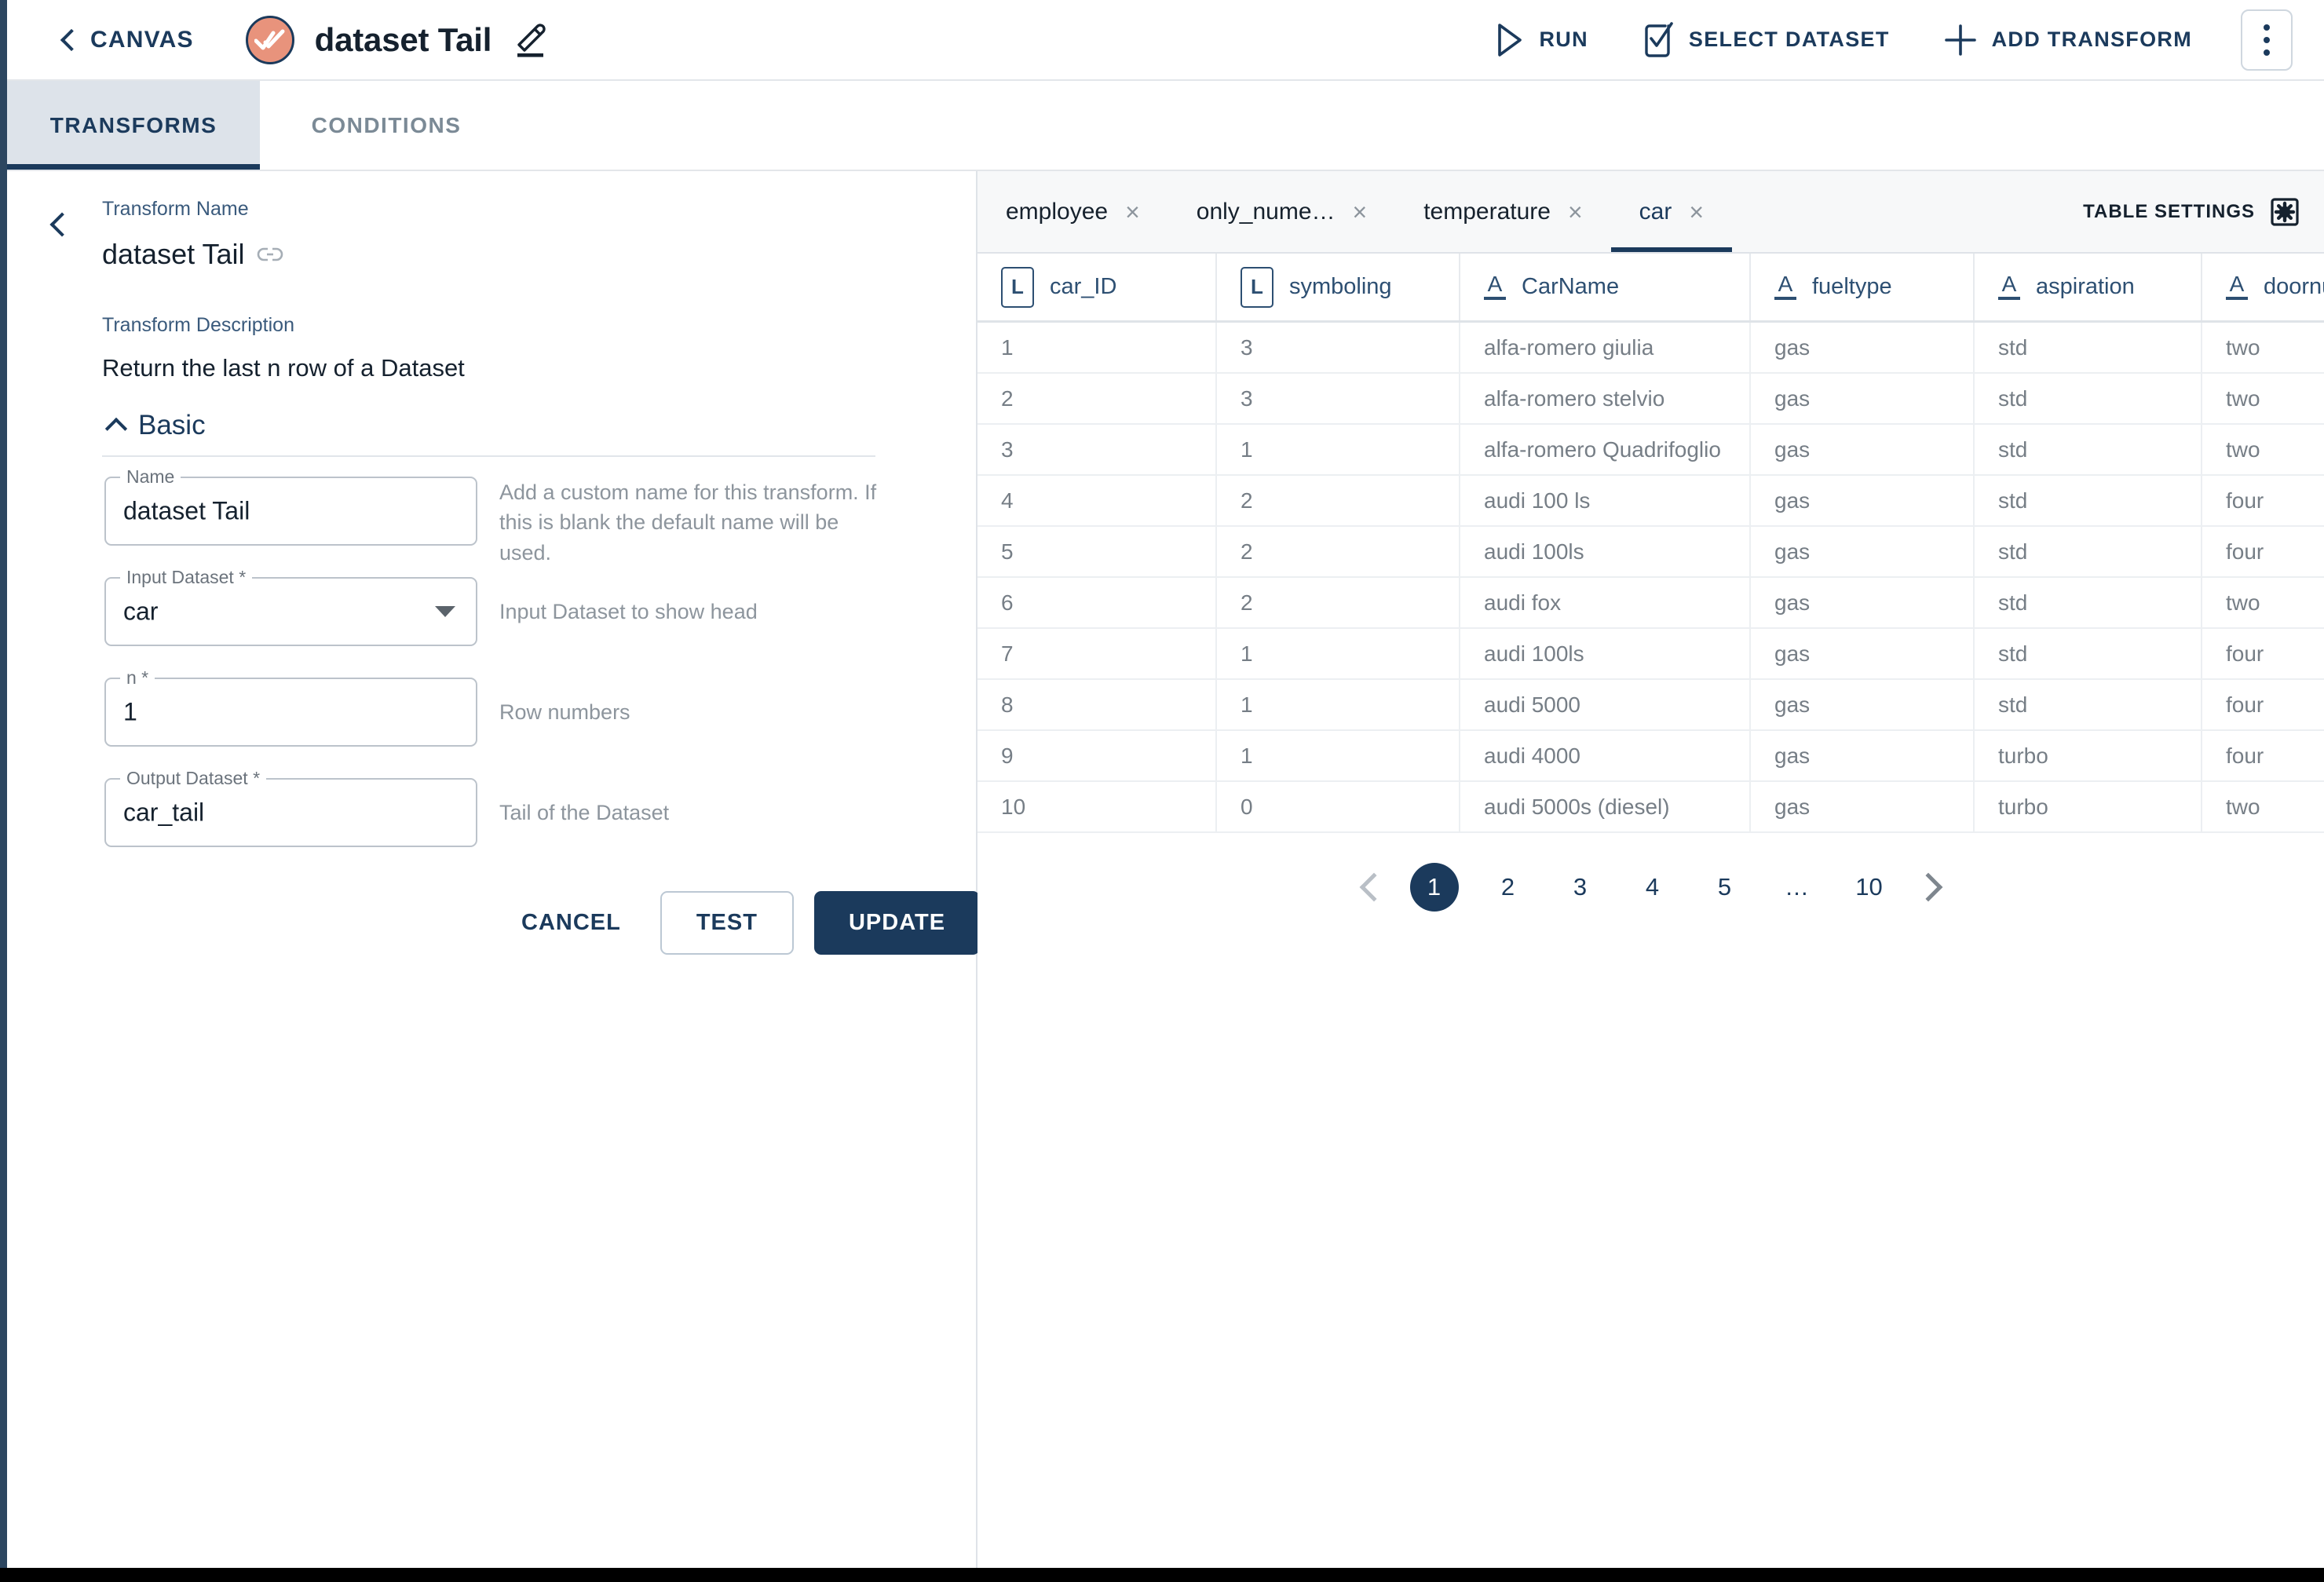 The image size is (2324, 1582). What do you see at coordinates (1869, 887) in the screenshot?
I see `pagination-page-10: 10` at bounding box center [1869, 887].